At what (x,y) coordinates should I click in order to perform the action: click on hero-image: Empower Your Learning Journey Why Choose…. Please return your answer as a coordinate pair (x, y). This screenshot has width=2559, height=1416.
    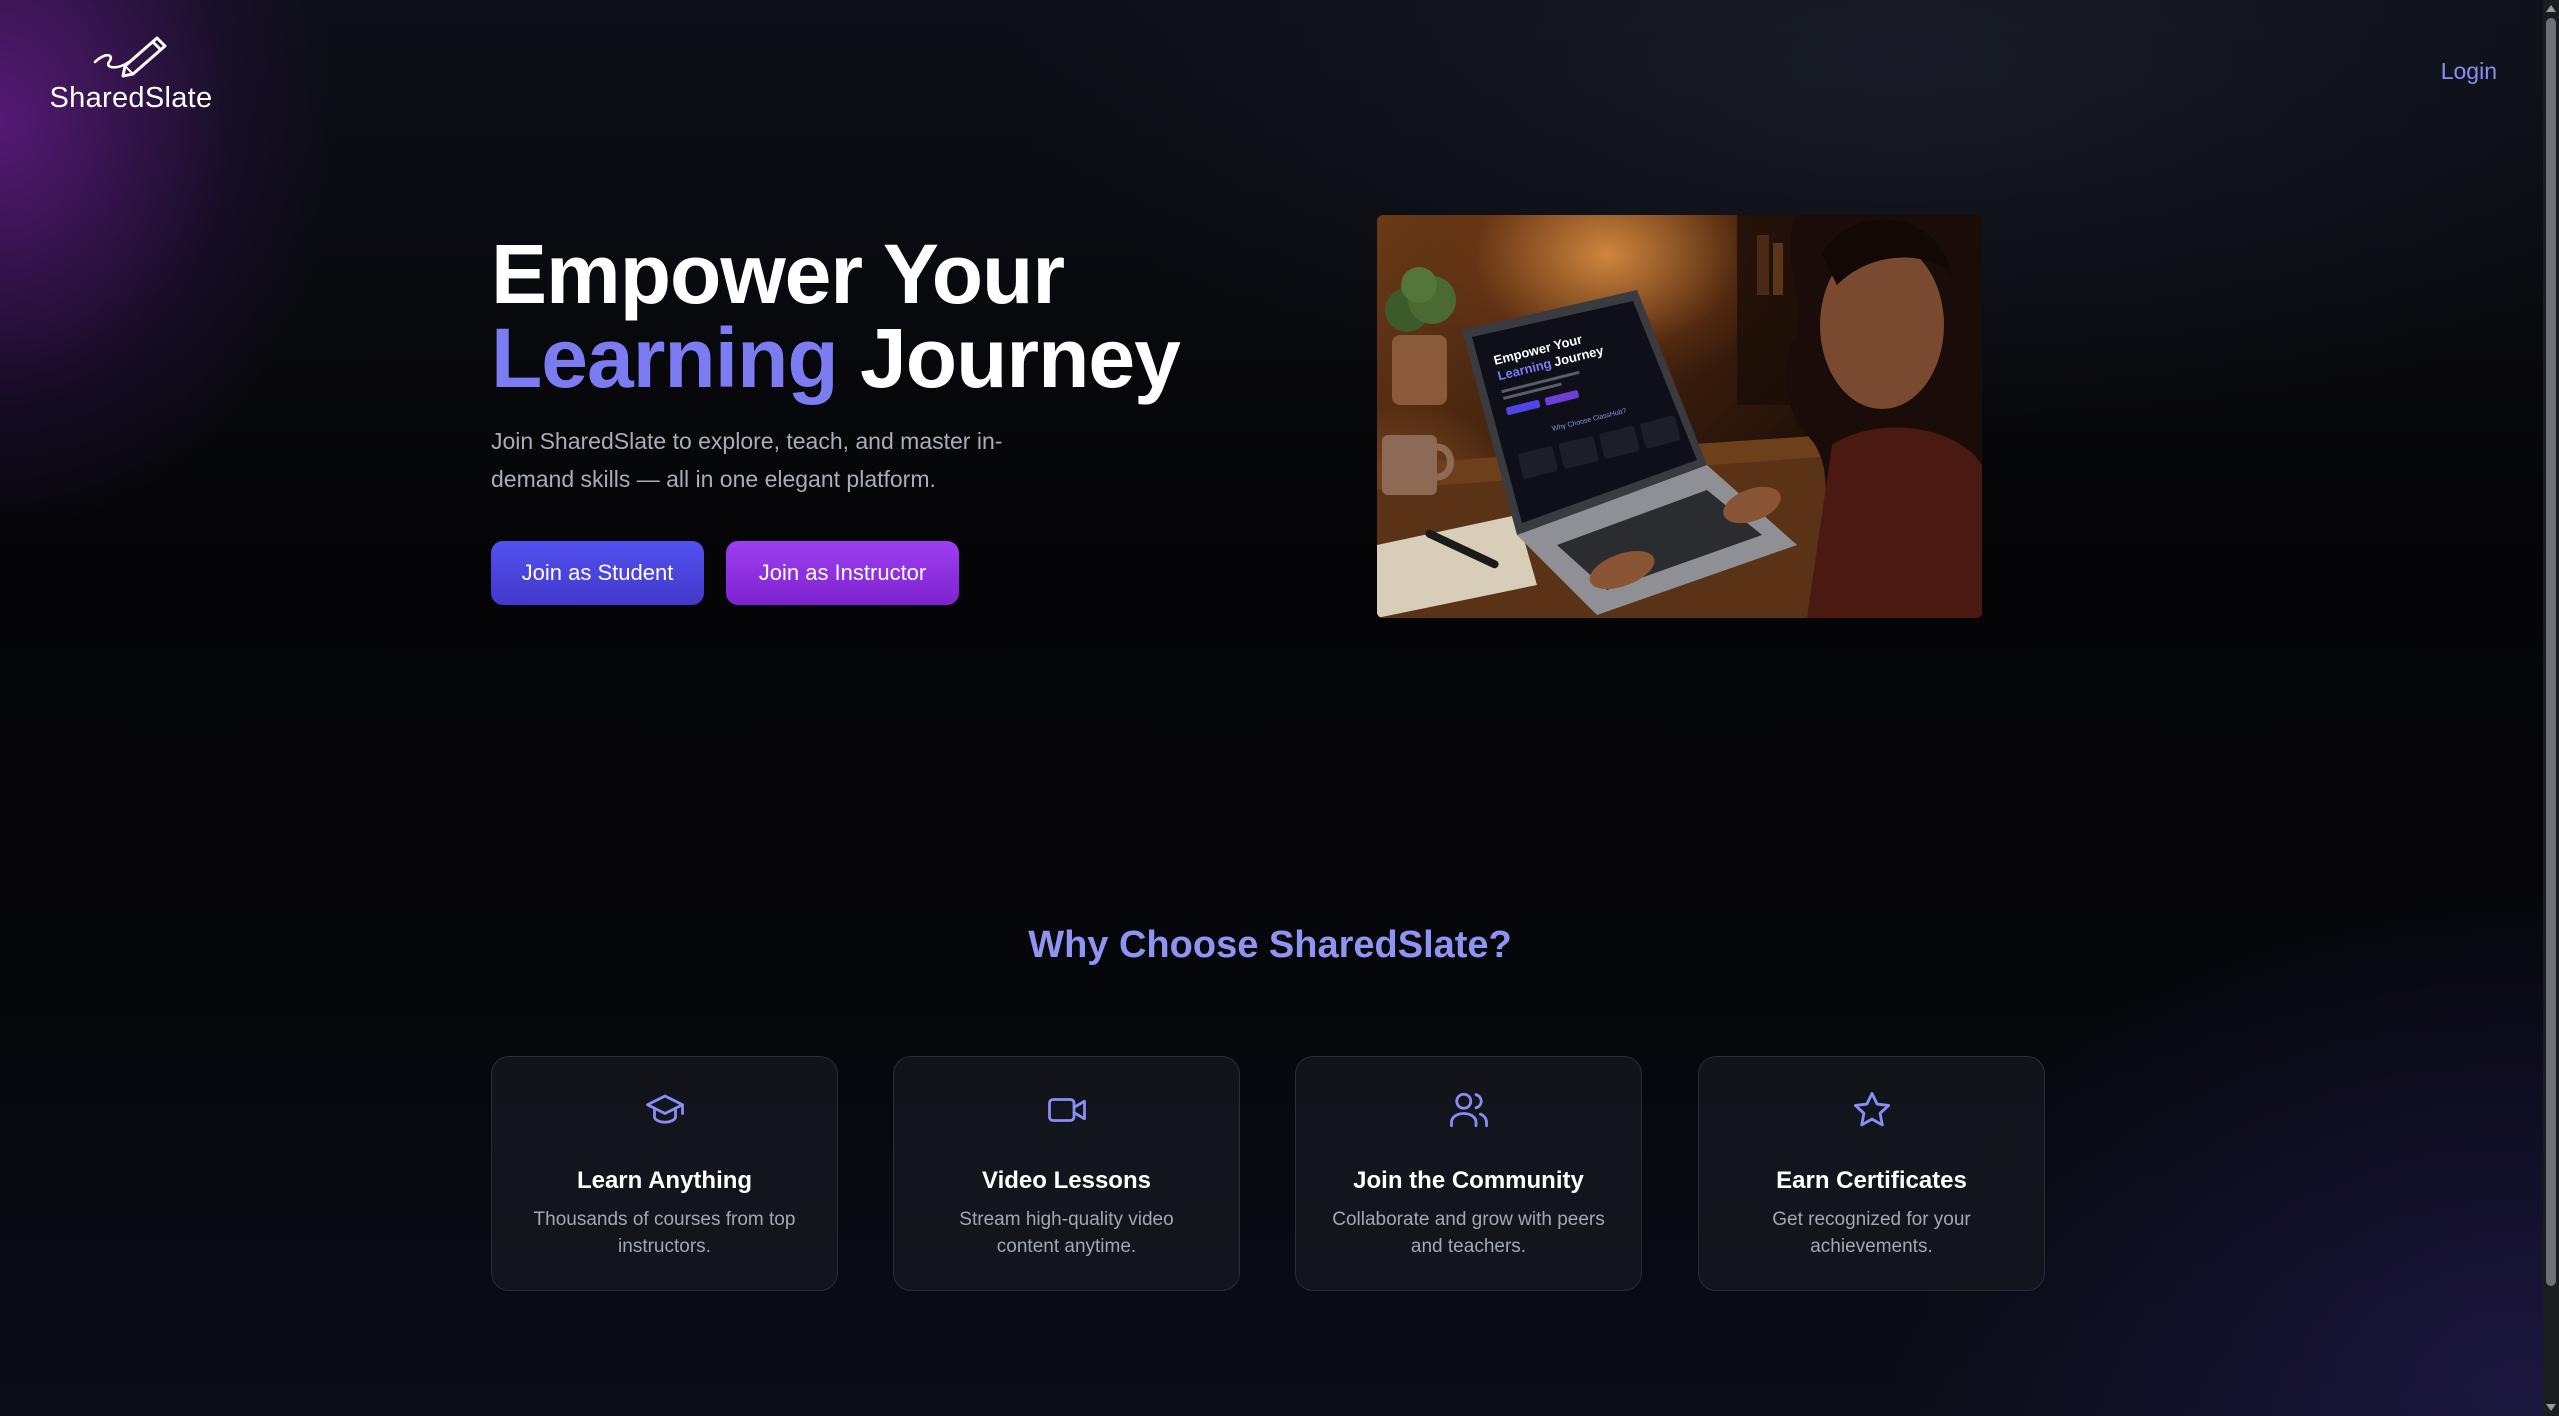
    Looking at the image, I should click on (1679, 416).